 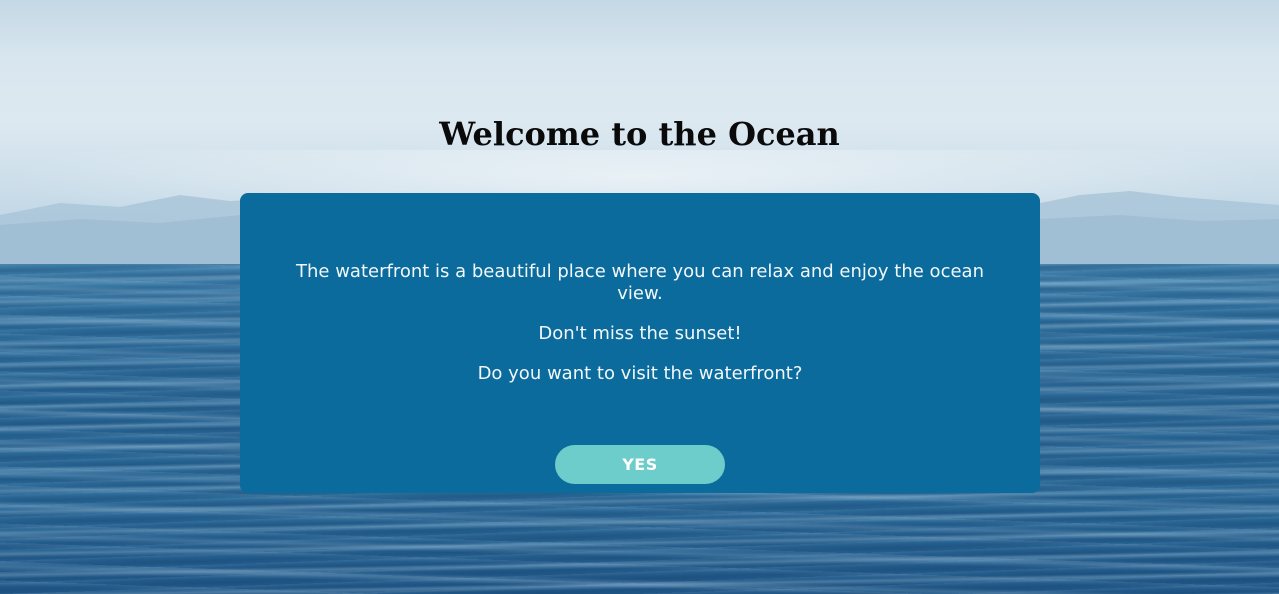 What do you see at coordinates (639, 134) in the screenshot?
I see `page-title: Welcome to the Ocean` at bounding box center [639, 134].